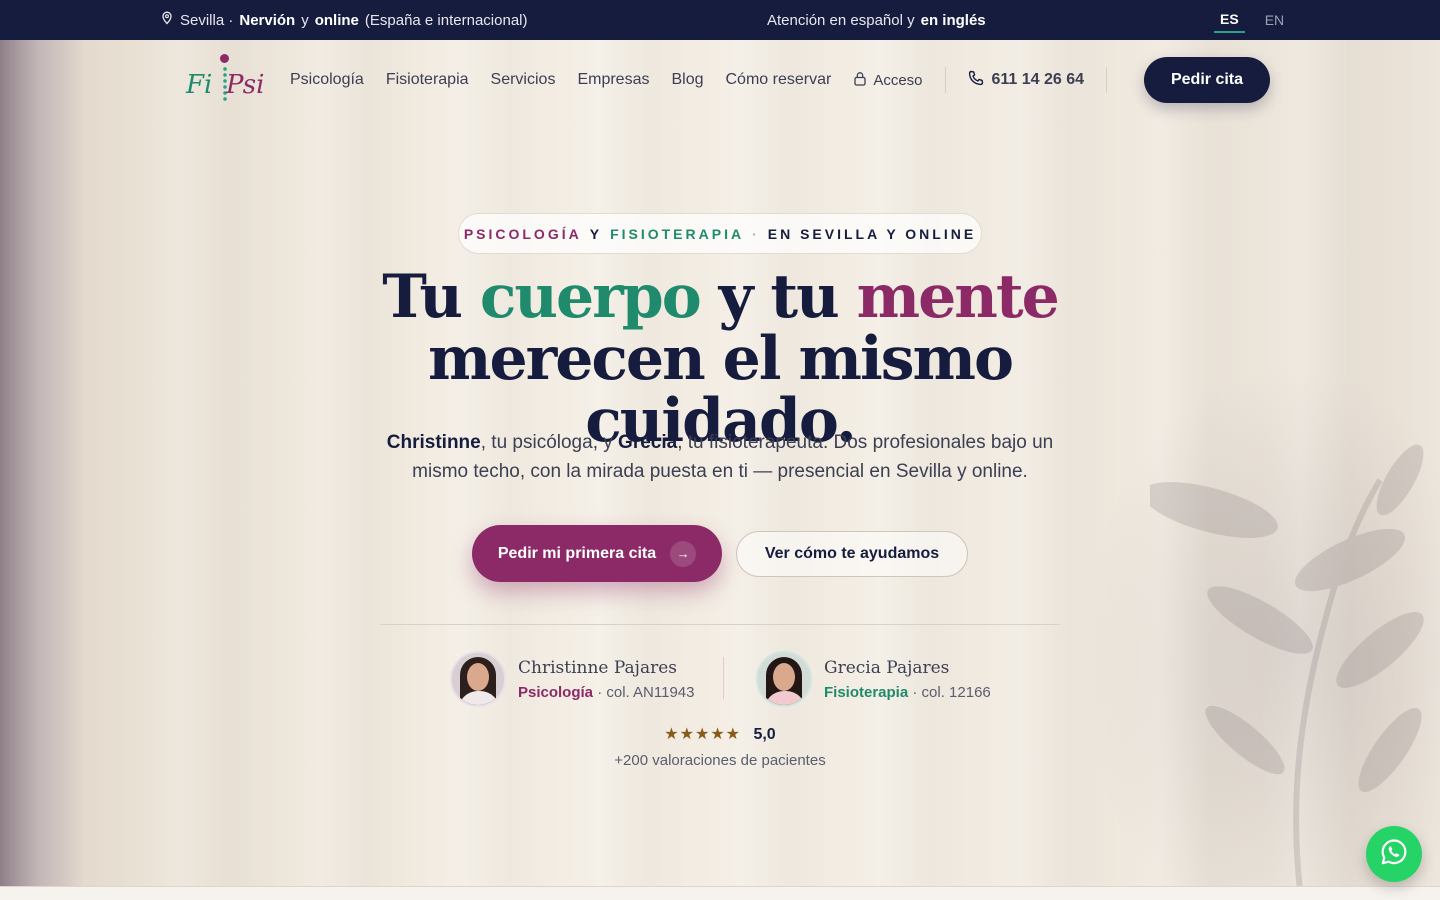  What do you see at coordinates (207, 20) in the screenshot?
I see `location-city: Sevilla ·` at bounding box center [207, 20].